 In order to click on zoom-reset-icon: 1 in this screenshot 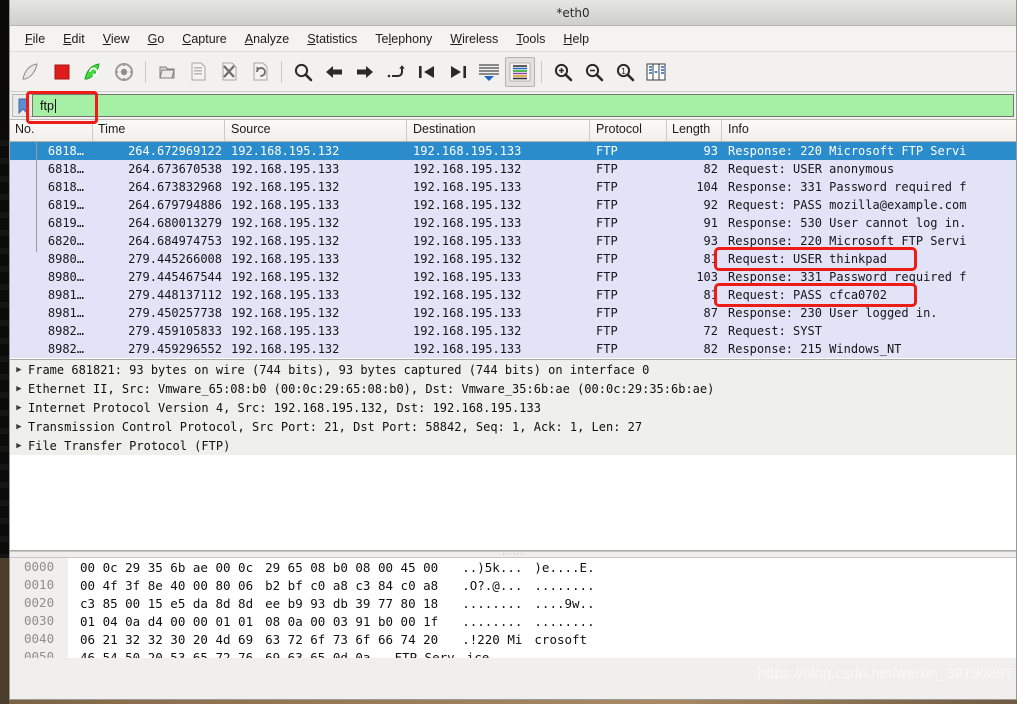, I will do `click(625, 72)`.